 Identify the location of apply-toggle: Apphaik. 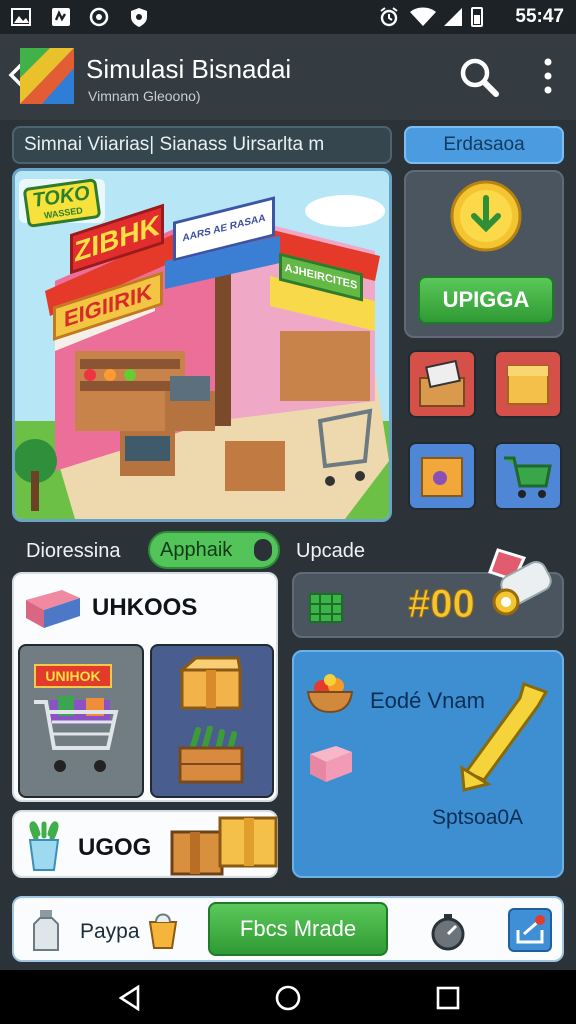
(214, 550).